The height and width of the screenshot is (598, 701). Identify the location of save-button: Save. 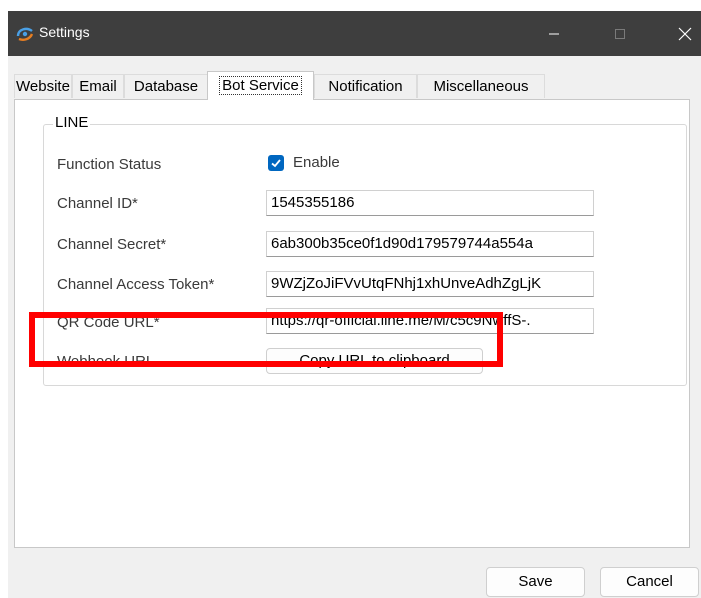
(535, 582).